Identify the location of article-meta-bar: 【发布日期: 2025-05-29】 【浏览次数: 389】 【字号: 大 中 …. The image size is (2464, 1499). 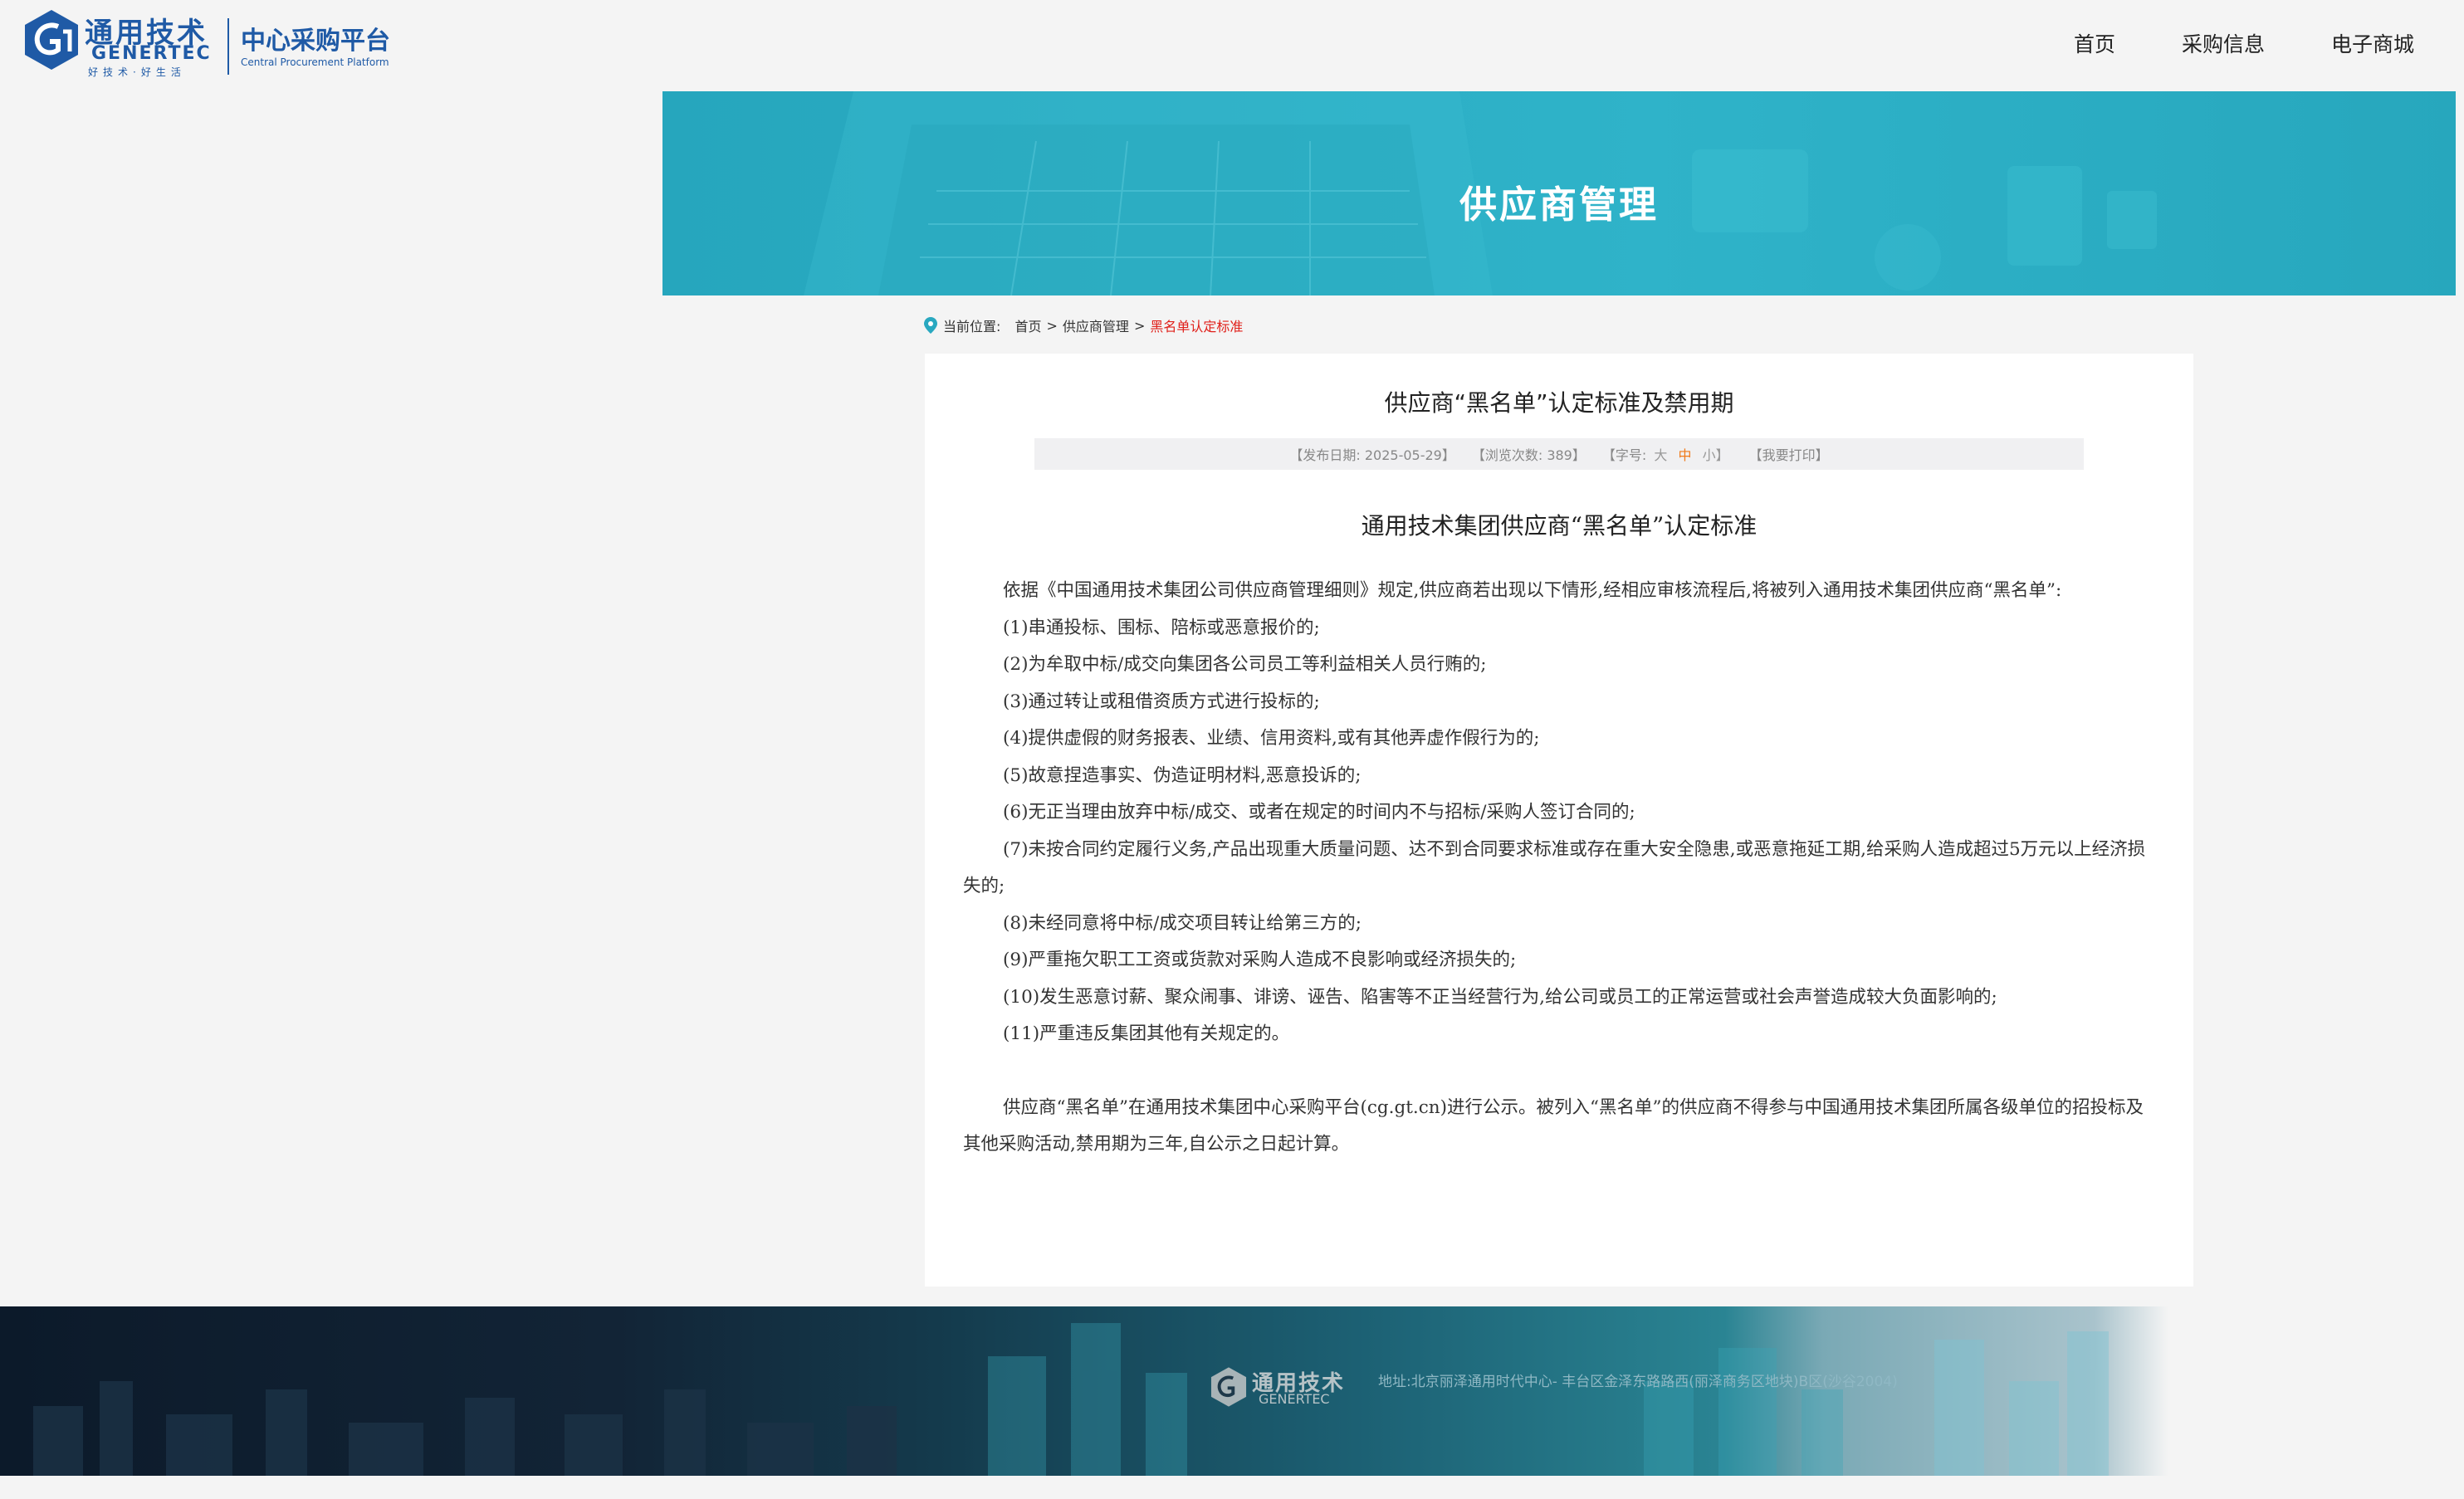
(1559, 454).